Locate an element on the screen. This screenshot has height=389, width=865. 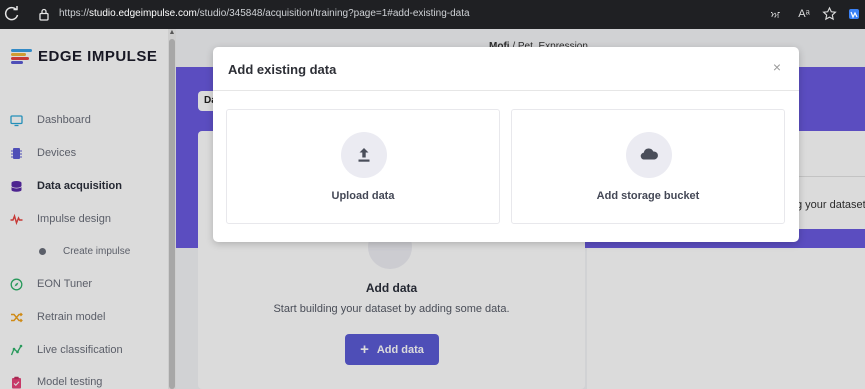
modal-header: Add existing data × is located at coordinates (506, 69).